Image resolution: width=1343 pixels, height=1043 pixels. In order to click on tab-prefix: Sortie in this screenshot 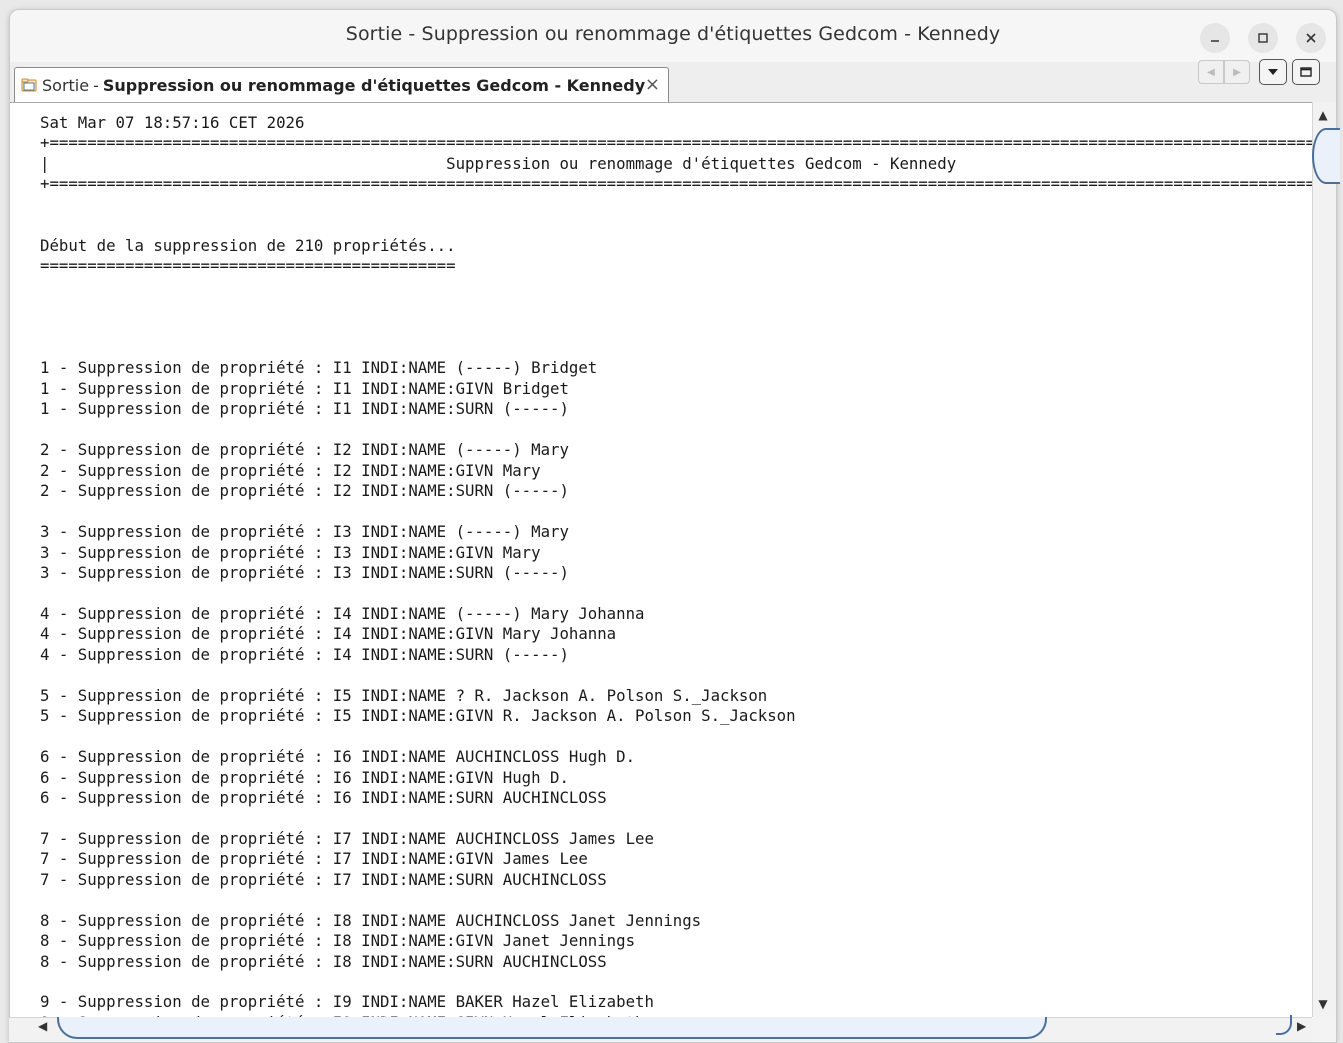, I will do `click(66, 85)`.